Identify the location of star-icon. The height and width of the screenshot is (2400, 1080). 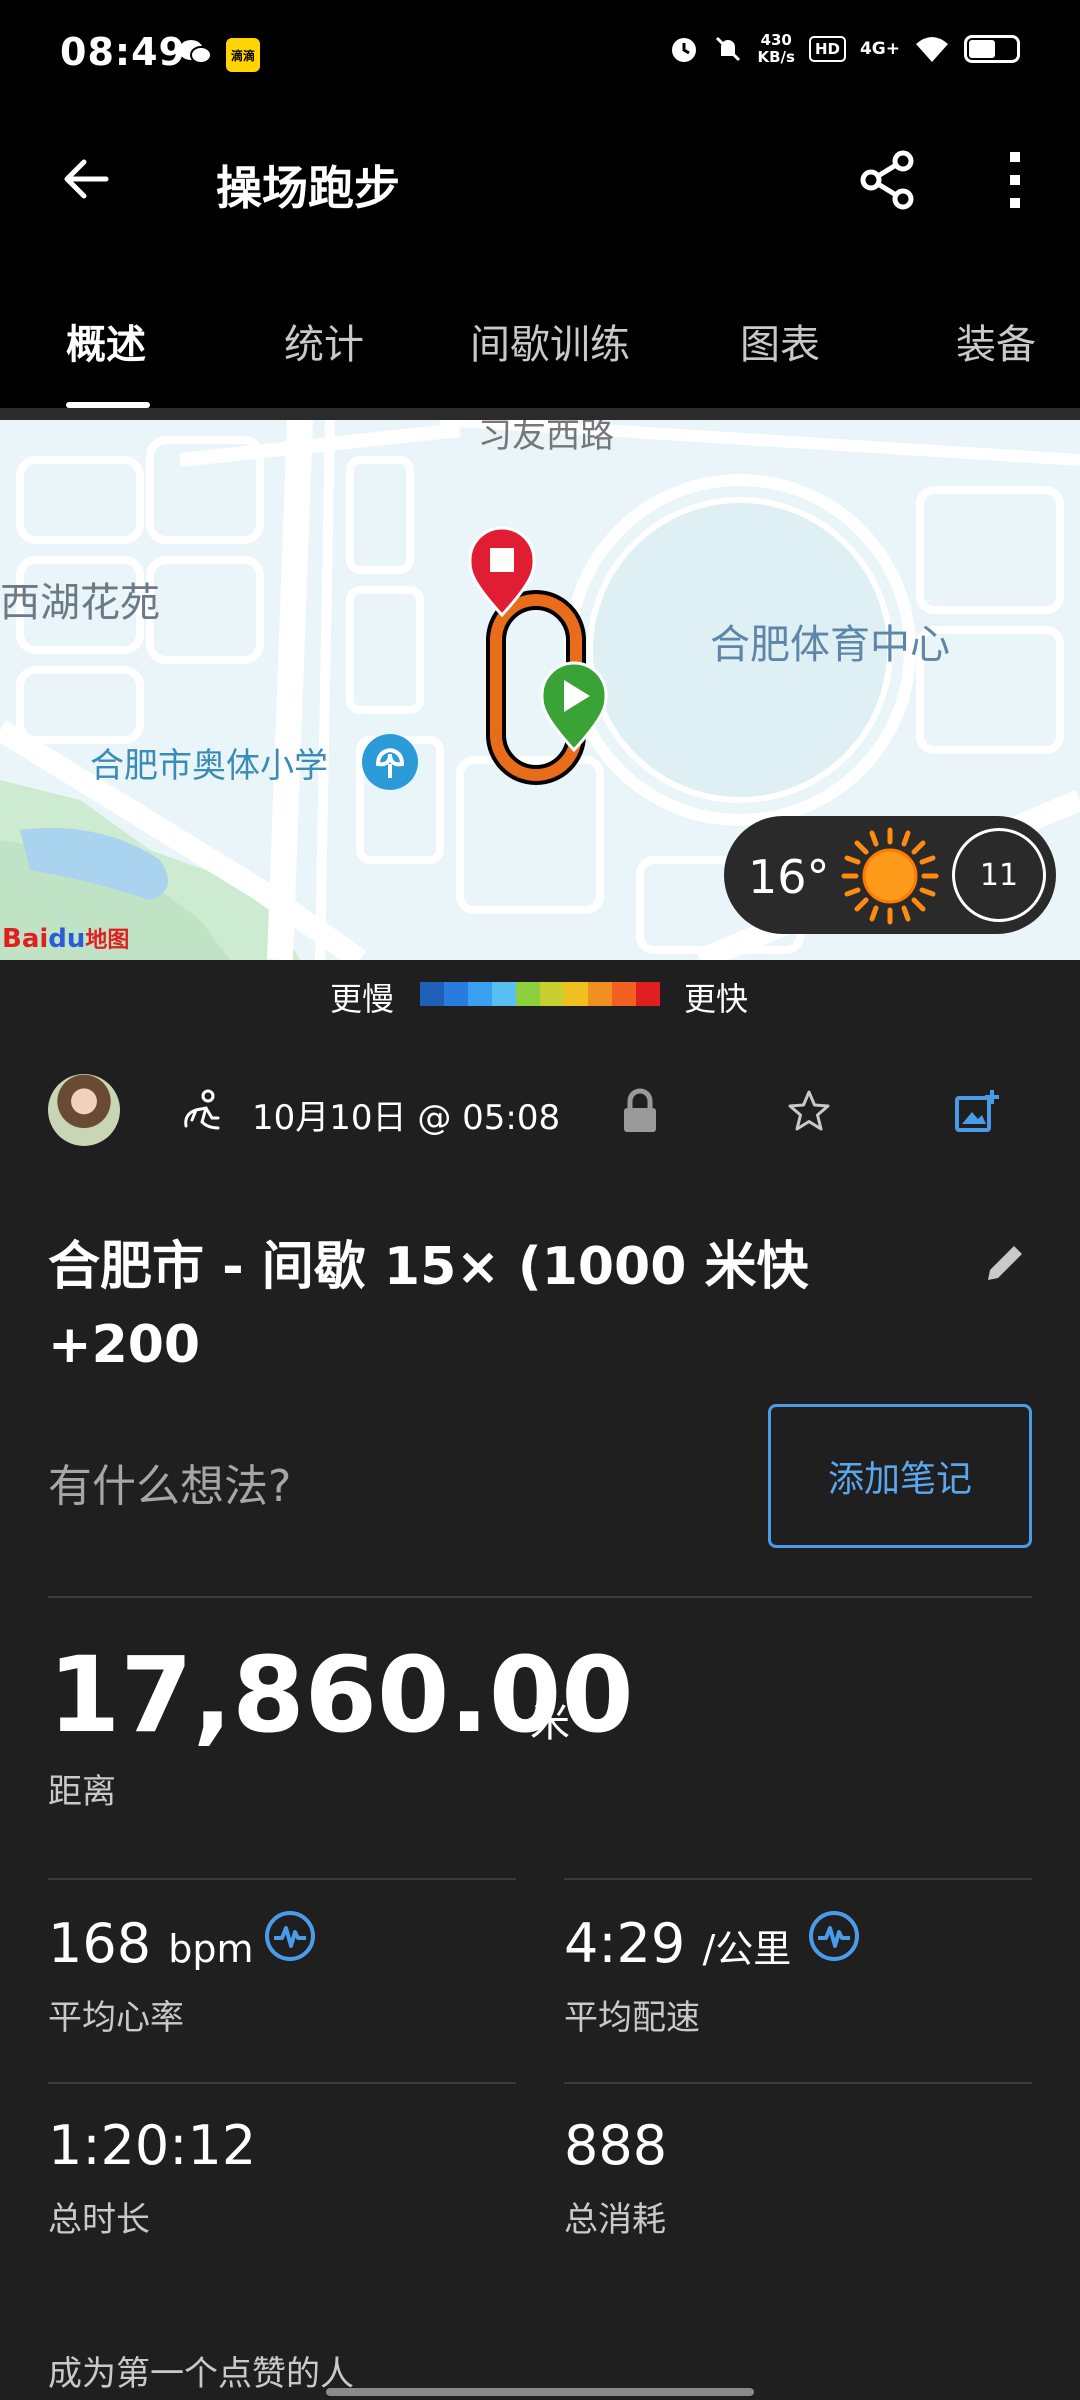
(809, 1111).